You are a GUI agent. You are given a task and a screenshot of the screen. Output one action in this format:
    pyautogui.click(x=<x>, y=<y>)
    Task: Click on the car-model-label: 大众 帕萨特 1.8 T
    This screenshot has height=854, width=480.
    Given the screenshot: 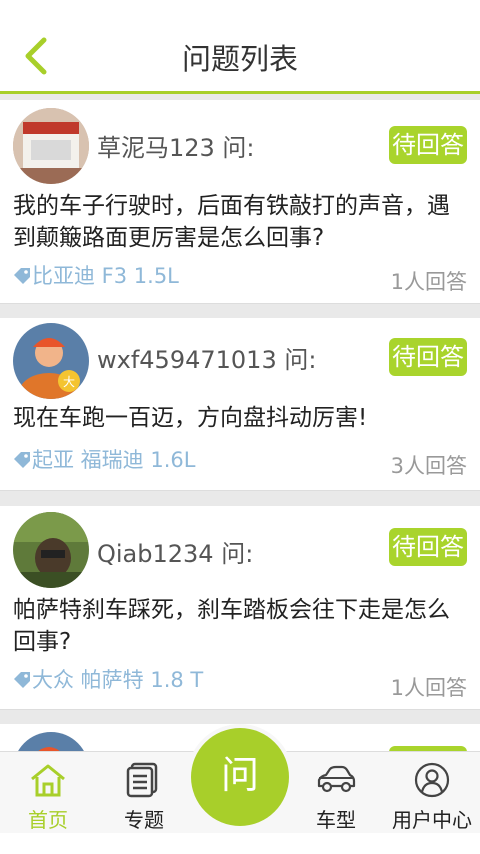 What is the action you would take?
    pyautogui.click(x=118, y=680)
    